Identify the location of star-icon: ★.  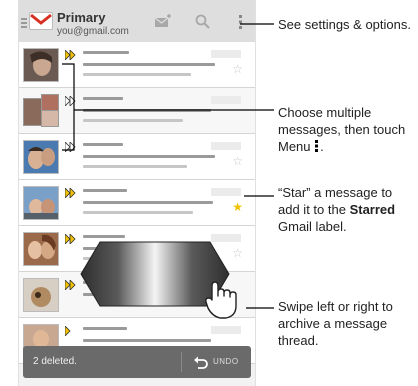
(237, 207).